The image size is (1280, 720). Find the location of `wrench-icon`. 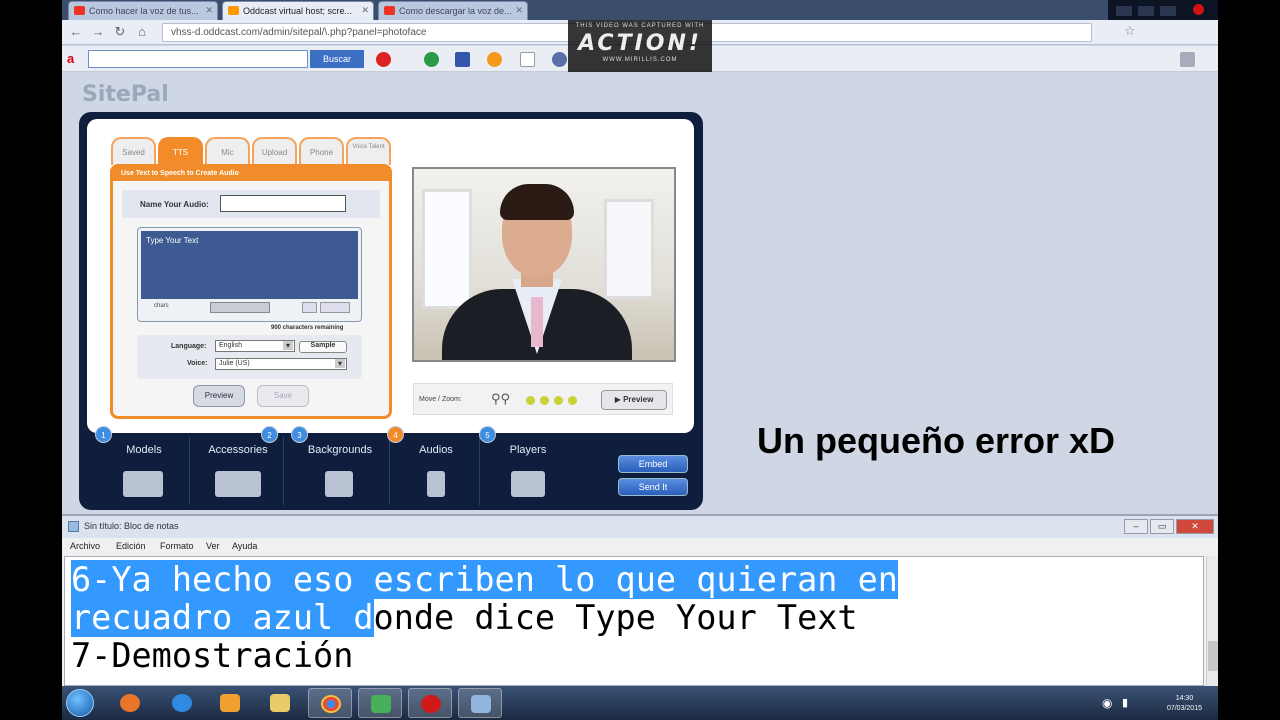

wrench-icon is located at coordinates (1187, 59).